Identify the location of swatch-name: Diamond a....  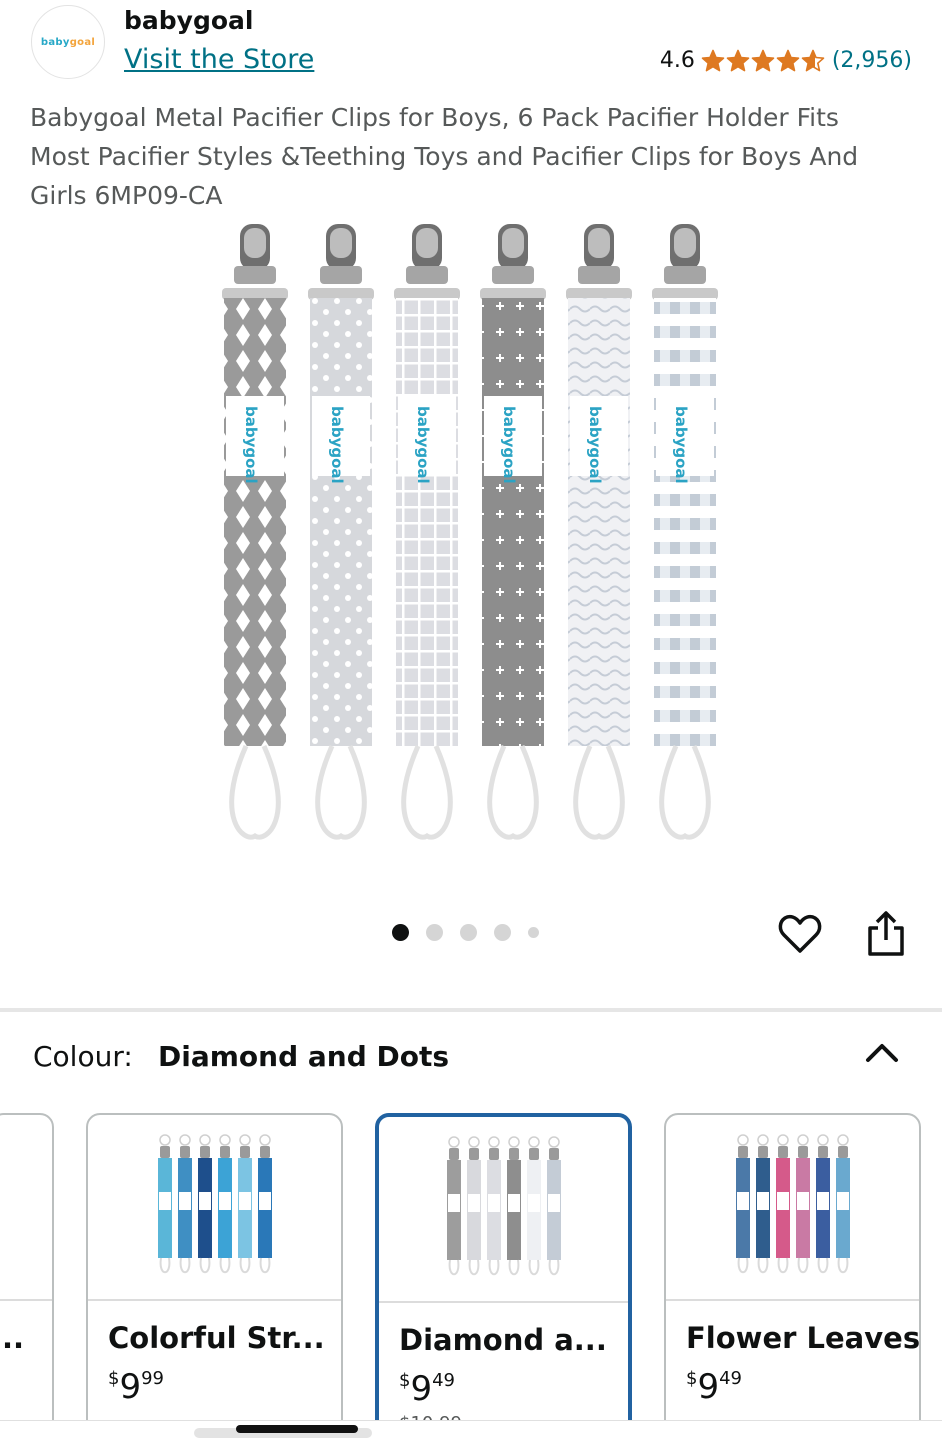
(503, 1340).